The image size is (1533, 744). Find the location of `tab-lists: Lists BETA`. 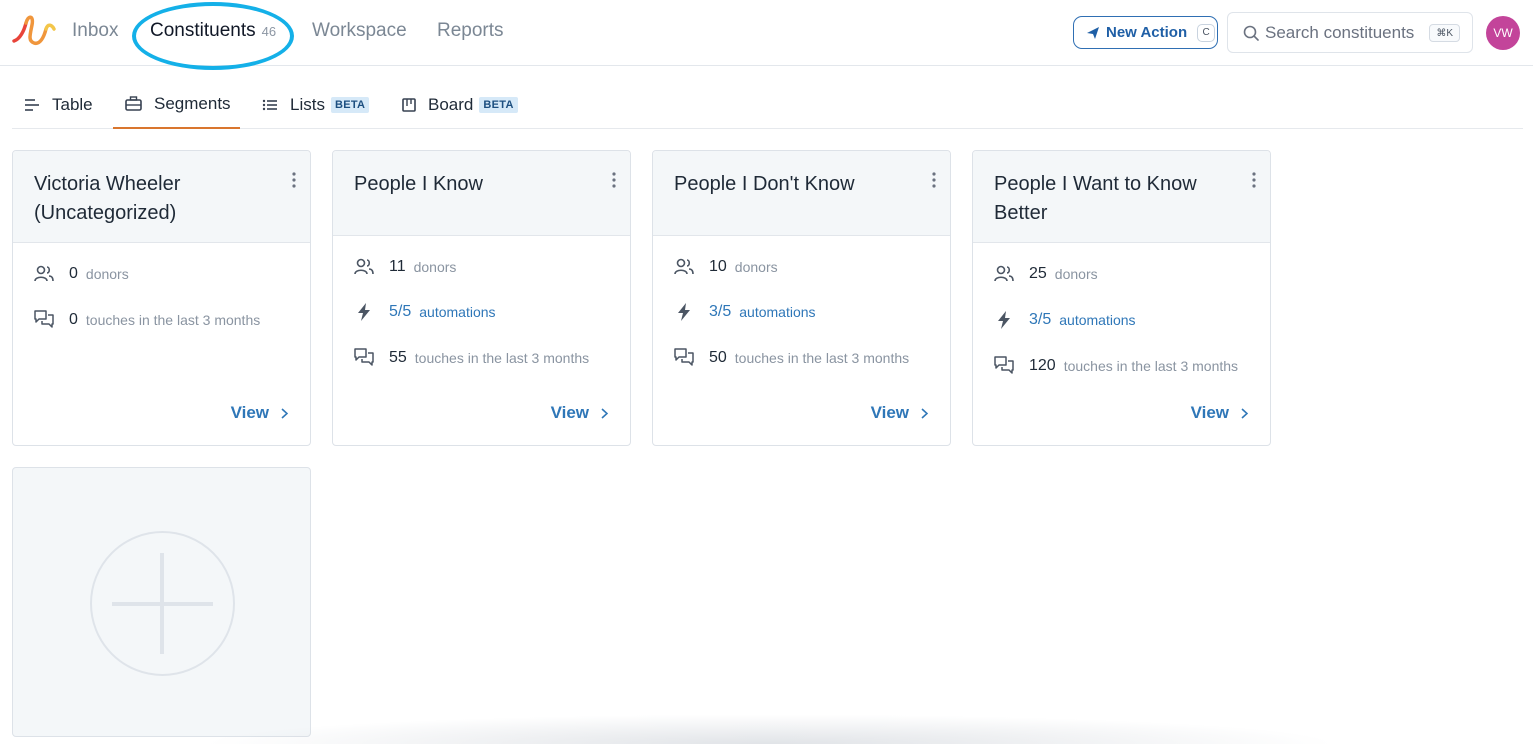

tab-lists: Lists BETA is located at coordinates (316, 104).